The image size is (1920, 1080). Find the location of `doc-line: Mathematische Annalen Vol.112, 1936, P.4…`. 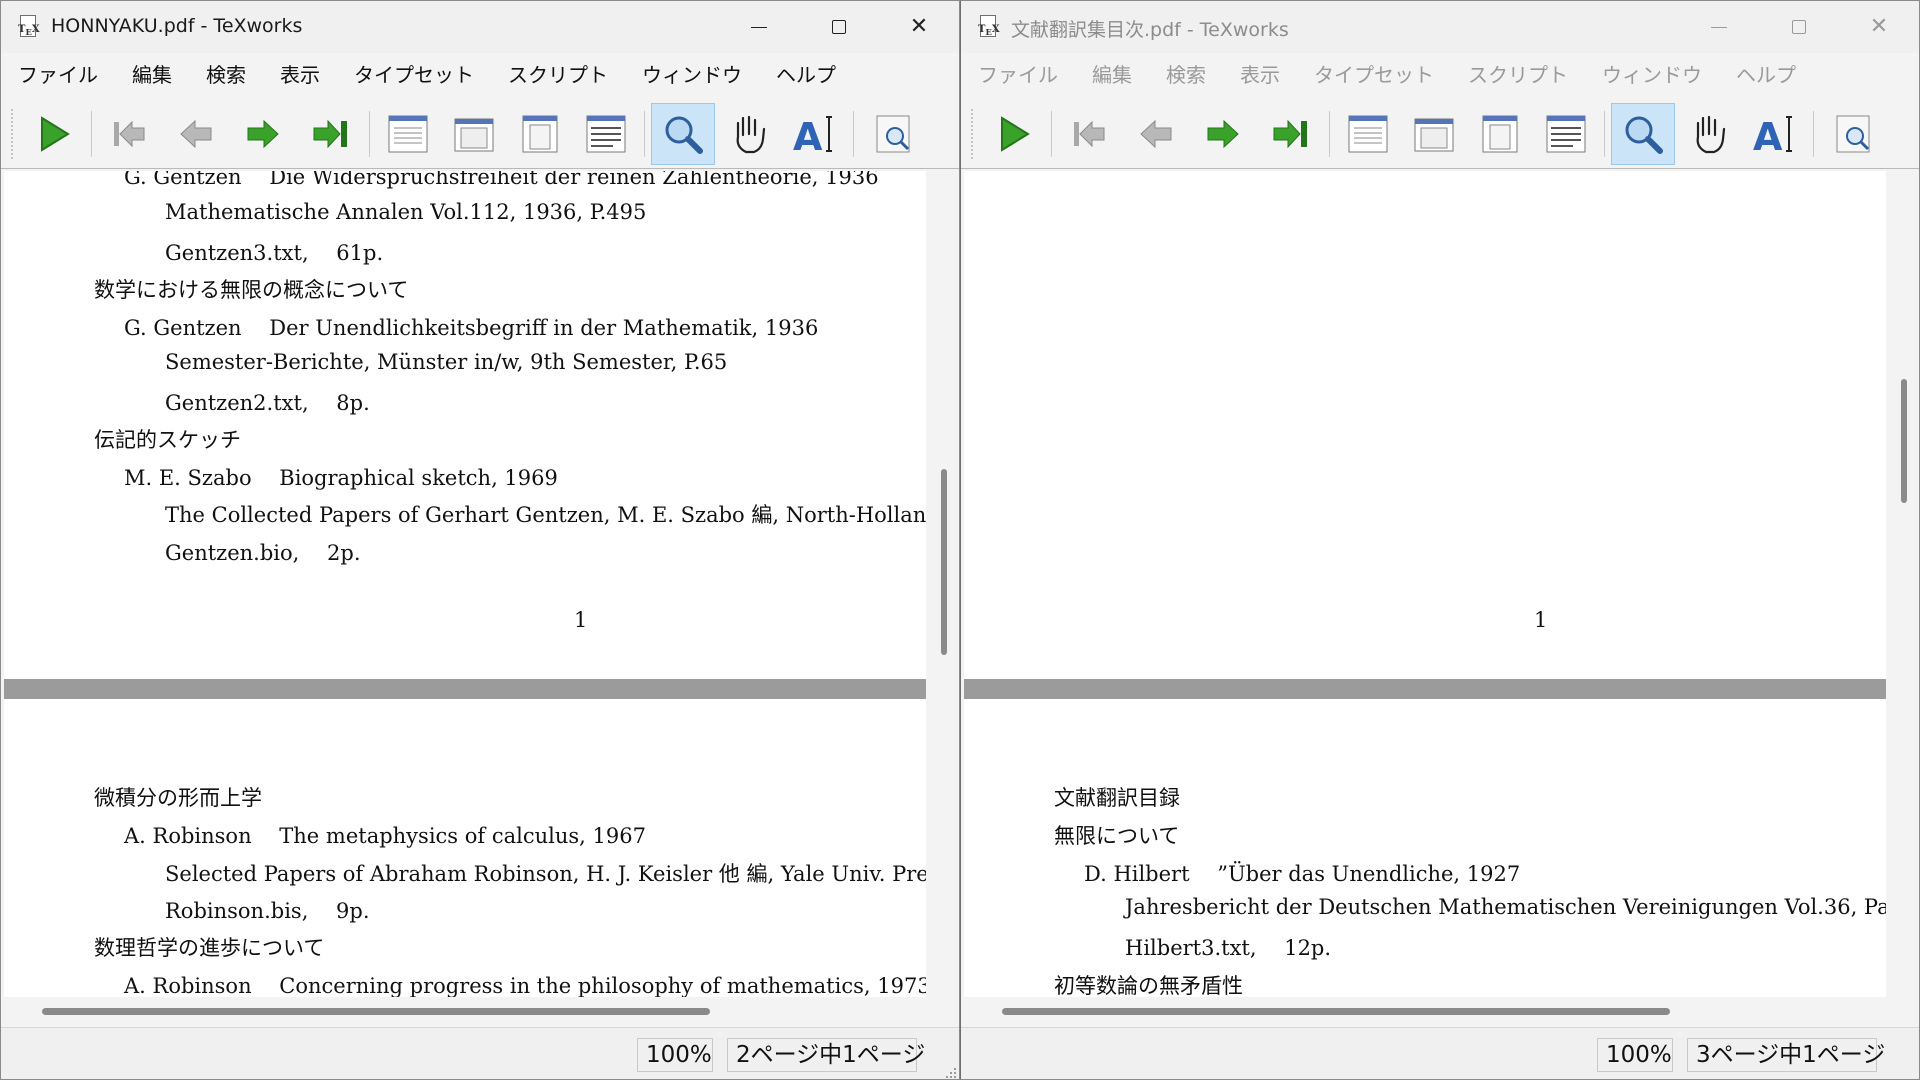

doc-line: Mathematische Annalen Vol.112, 1936, P.4… is located at coordinates (406, 212).